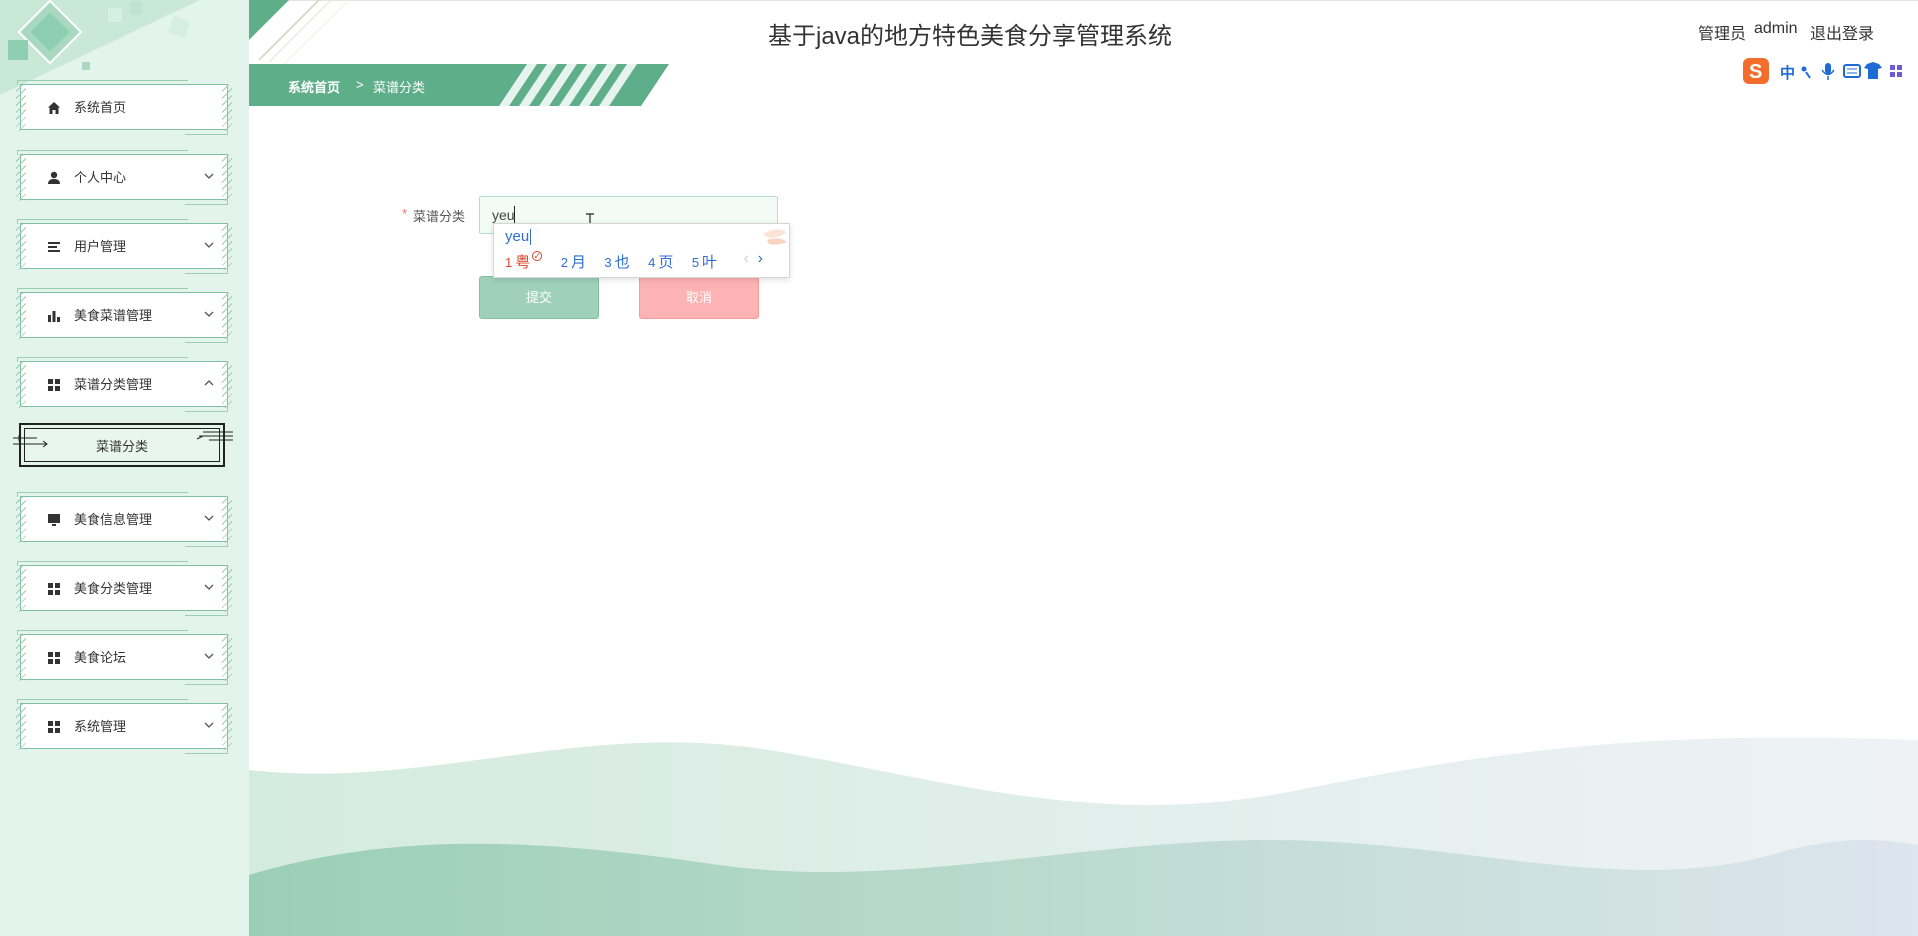 The width and height of the screenshot is (1918, 936). I want to click on user-role: 管理员, so click(1722, 34).